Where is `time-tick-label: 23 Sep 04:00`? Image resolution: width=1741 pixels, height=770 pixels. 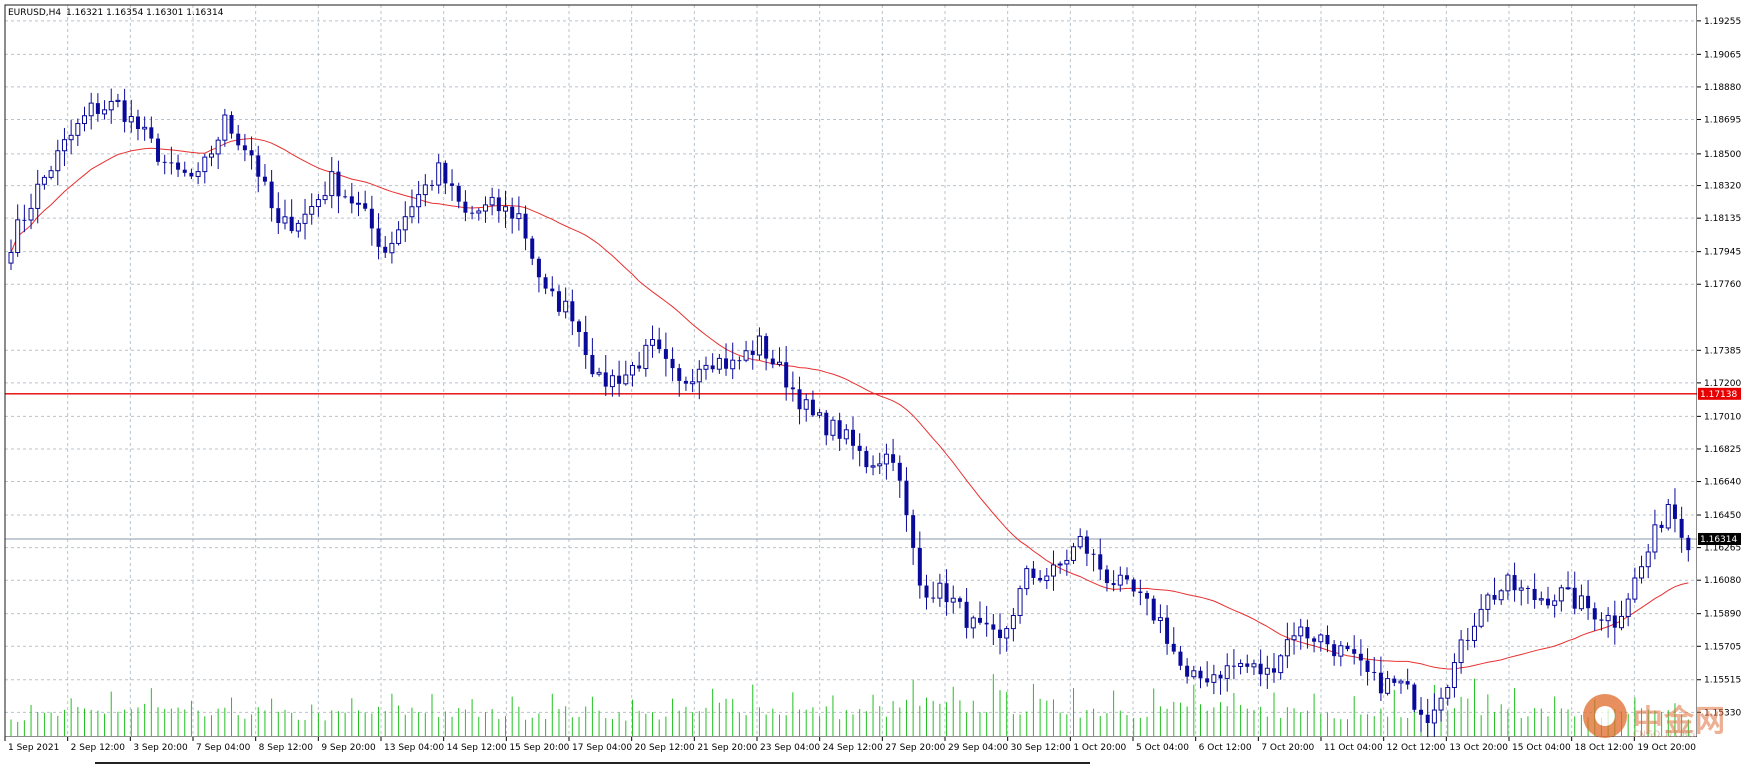
time-tick-label: 23 Sep 04:00 is located at coordinates (790, 748).